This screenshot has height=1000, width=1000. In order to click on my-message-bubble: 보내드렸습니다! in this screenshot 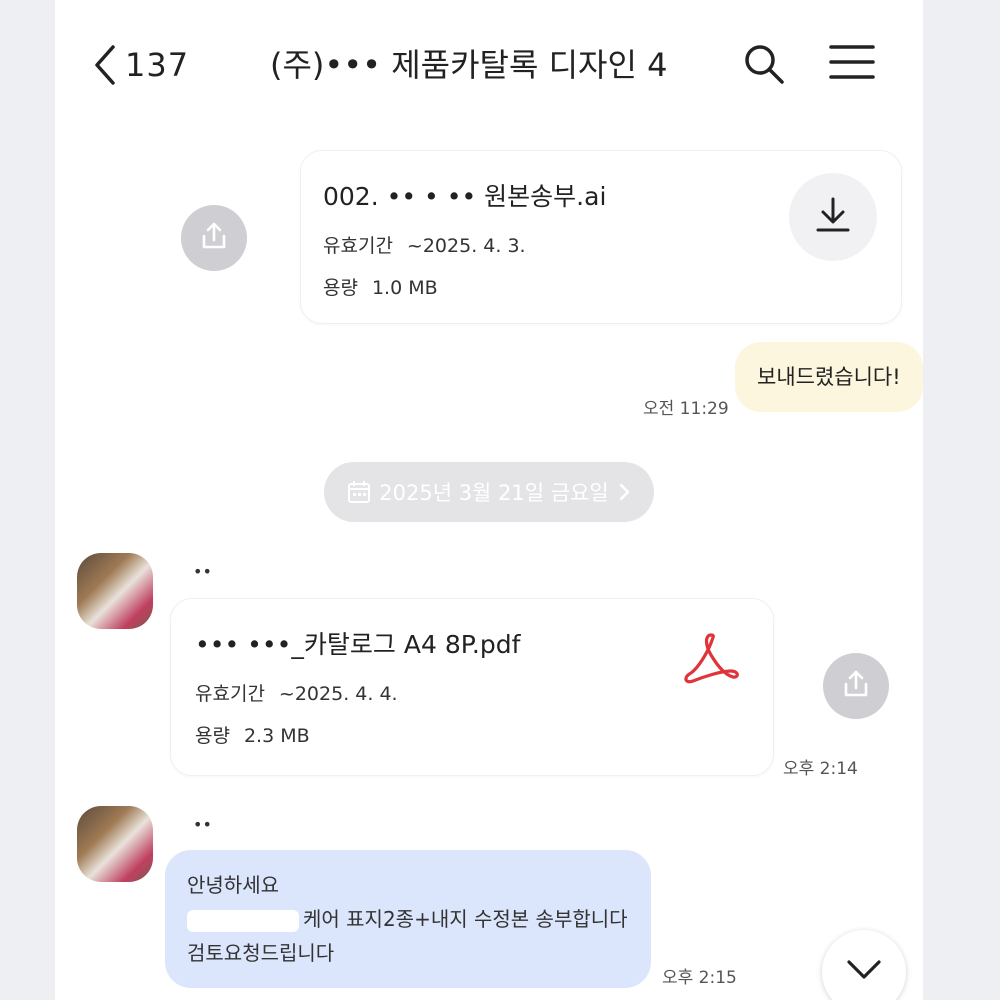, I will do `click(829, 377)`.